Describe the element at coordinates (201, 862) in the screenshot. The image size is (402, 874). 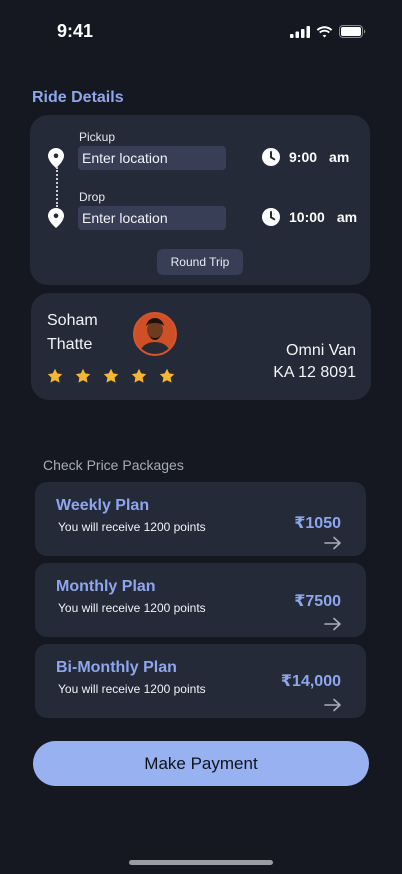
I see `home-indicator` at that location.